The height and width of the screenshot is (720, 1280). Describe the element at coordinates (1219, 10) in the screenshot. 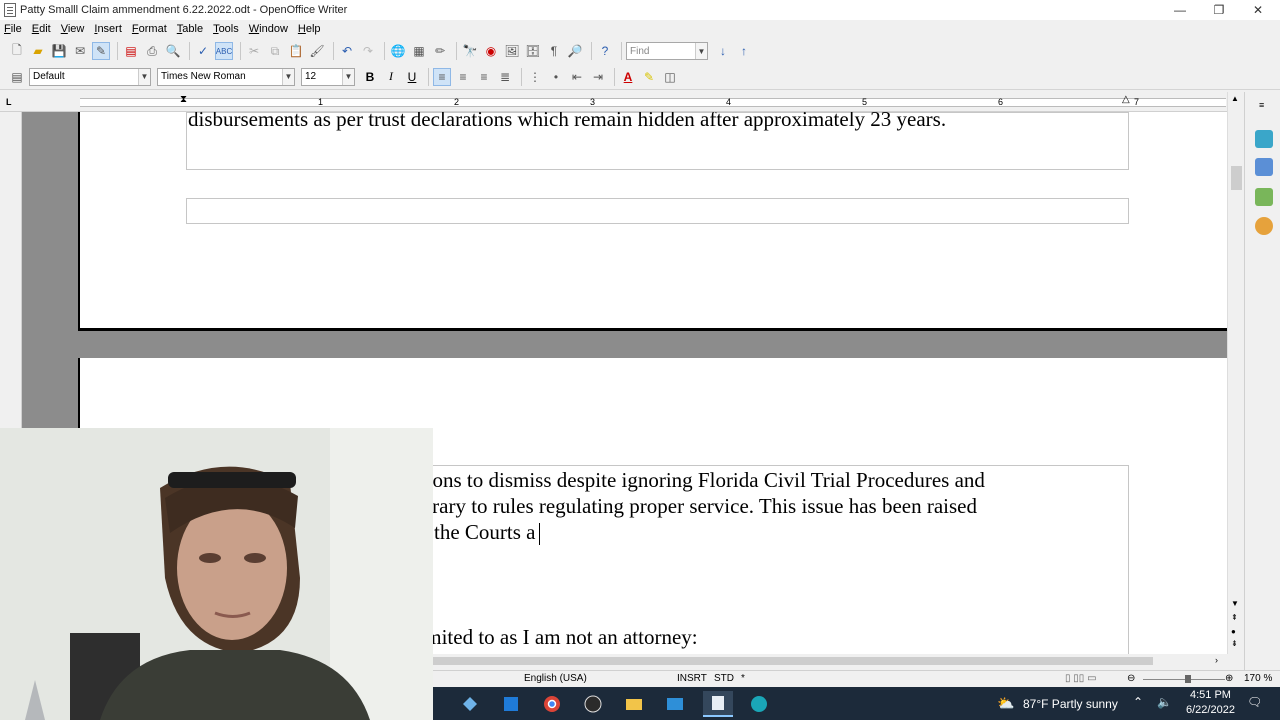

I see `maximize-button: ❐` at that location.